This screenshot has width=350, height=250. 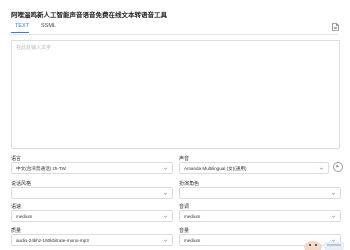 What do you see at coordinates (22, 26) in the screenshot?
I see `tab-text: TEXT` at bounding box center [22, 26].